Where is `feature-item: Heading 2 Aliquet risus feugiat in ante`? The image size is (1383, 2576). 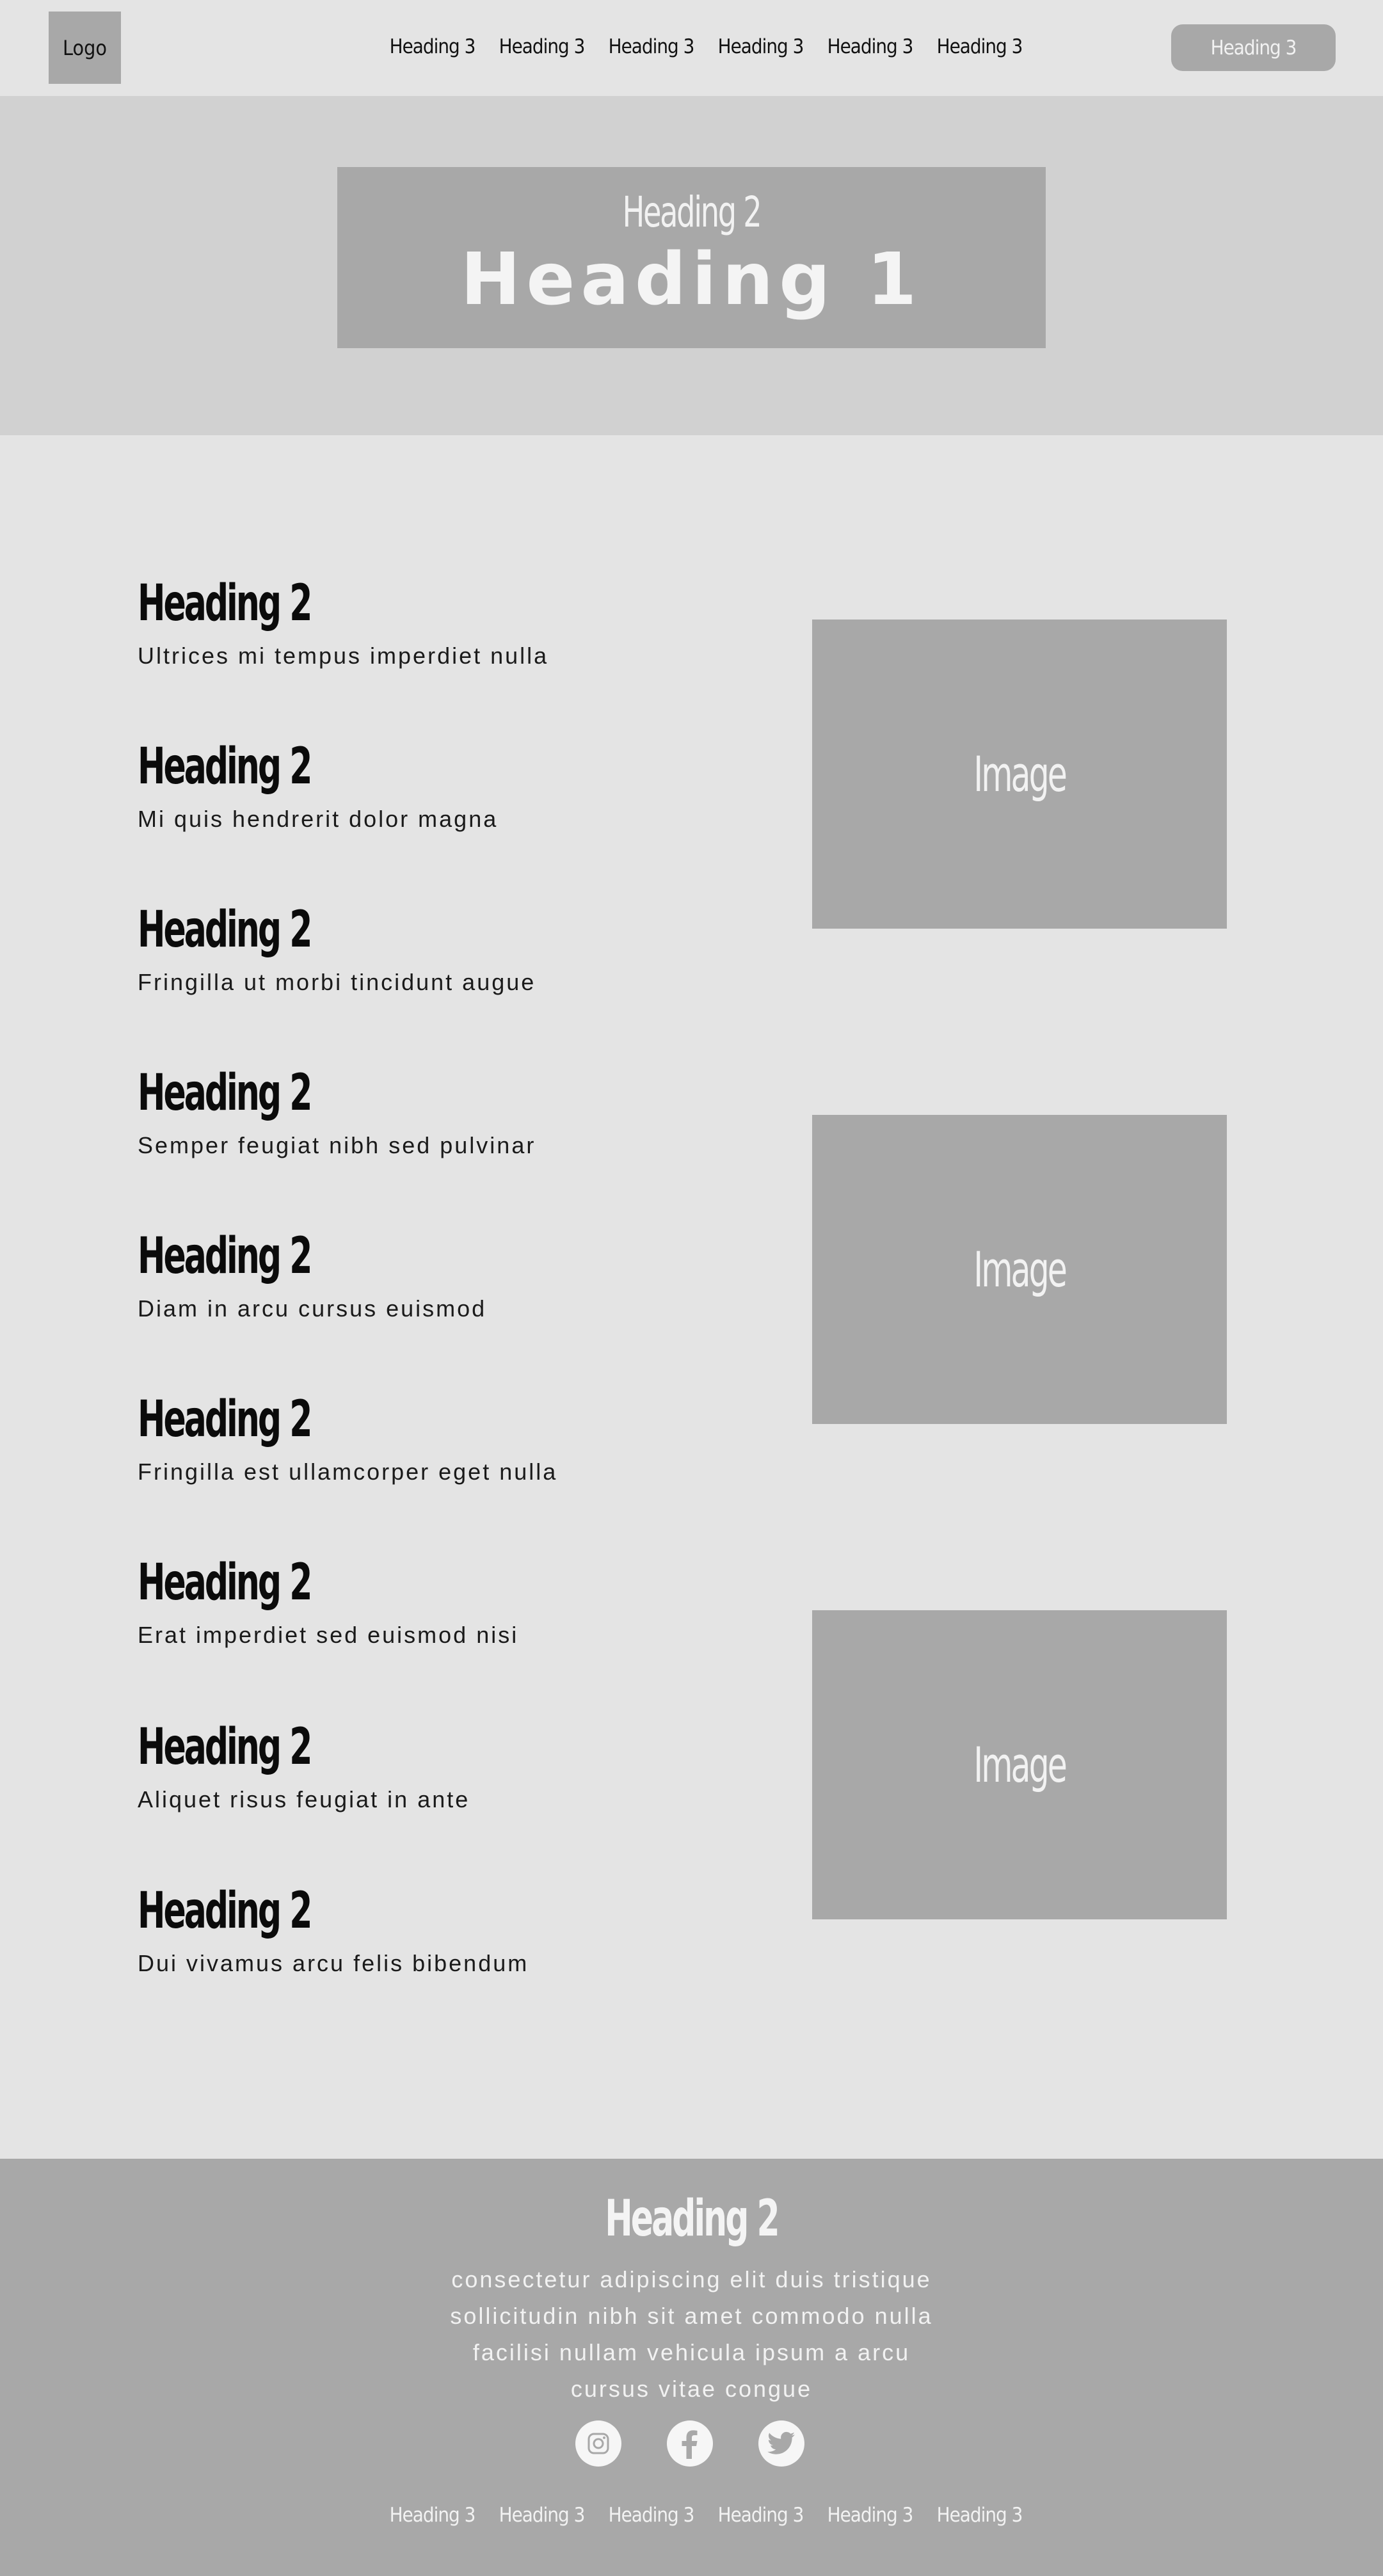 feature-item: Heading 2 Aliquet risus feugiat in ante is located at coordinates (442, 1767).